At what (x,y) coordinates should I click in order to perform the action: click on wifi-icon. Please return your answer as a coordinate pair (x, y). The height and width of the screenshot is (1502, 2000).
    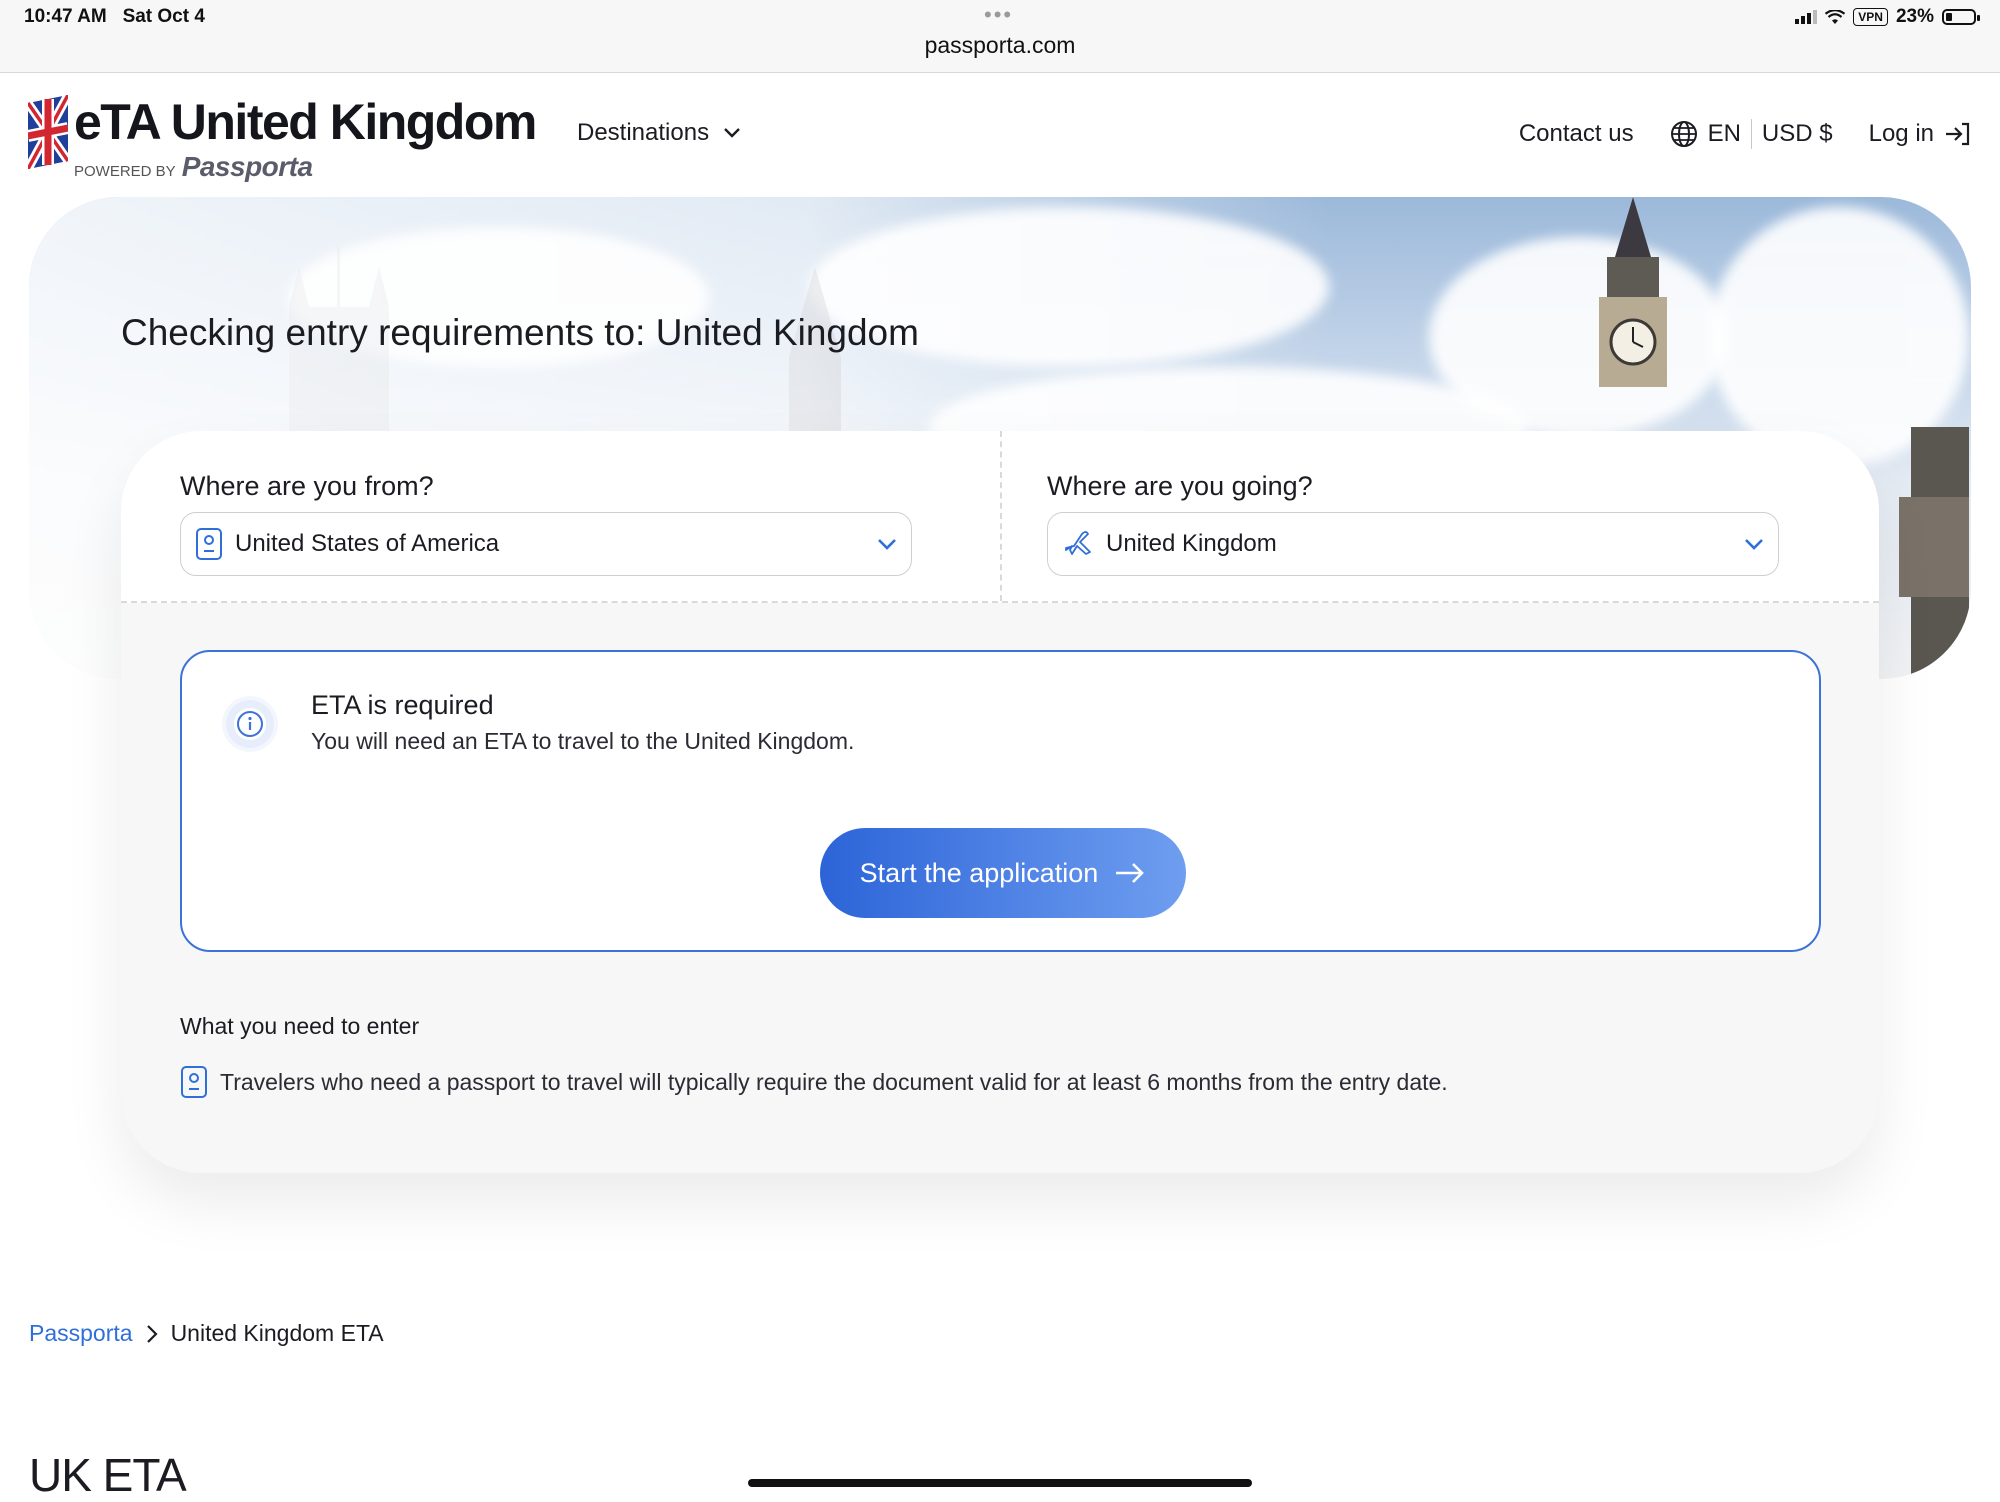
    Looking at the image, I should click on (1835, 16).